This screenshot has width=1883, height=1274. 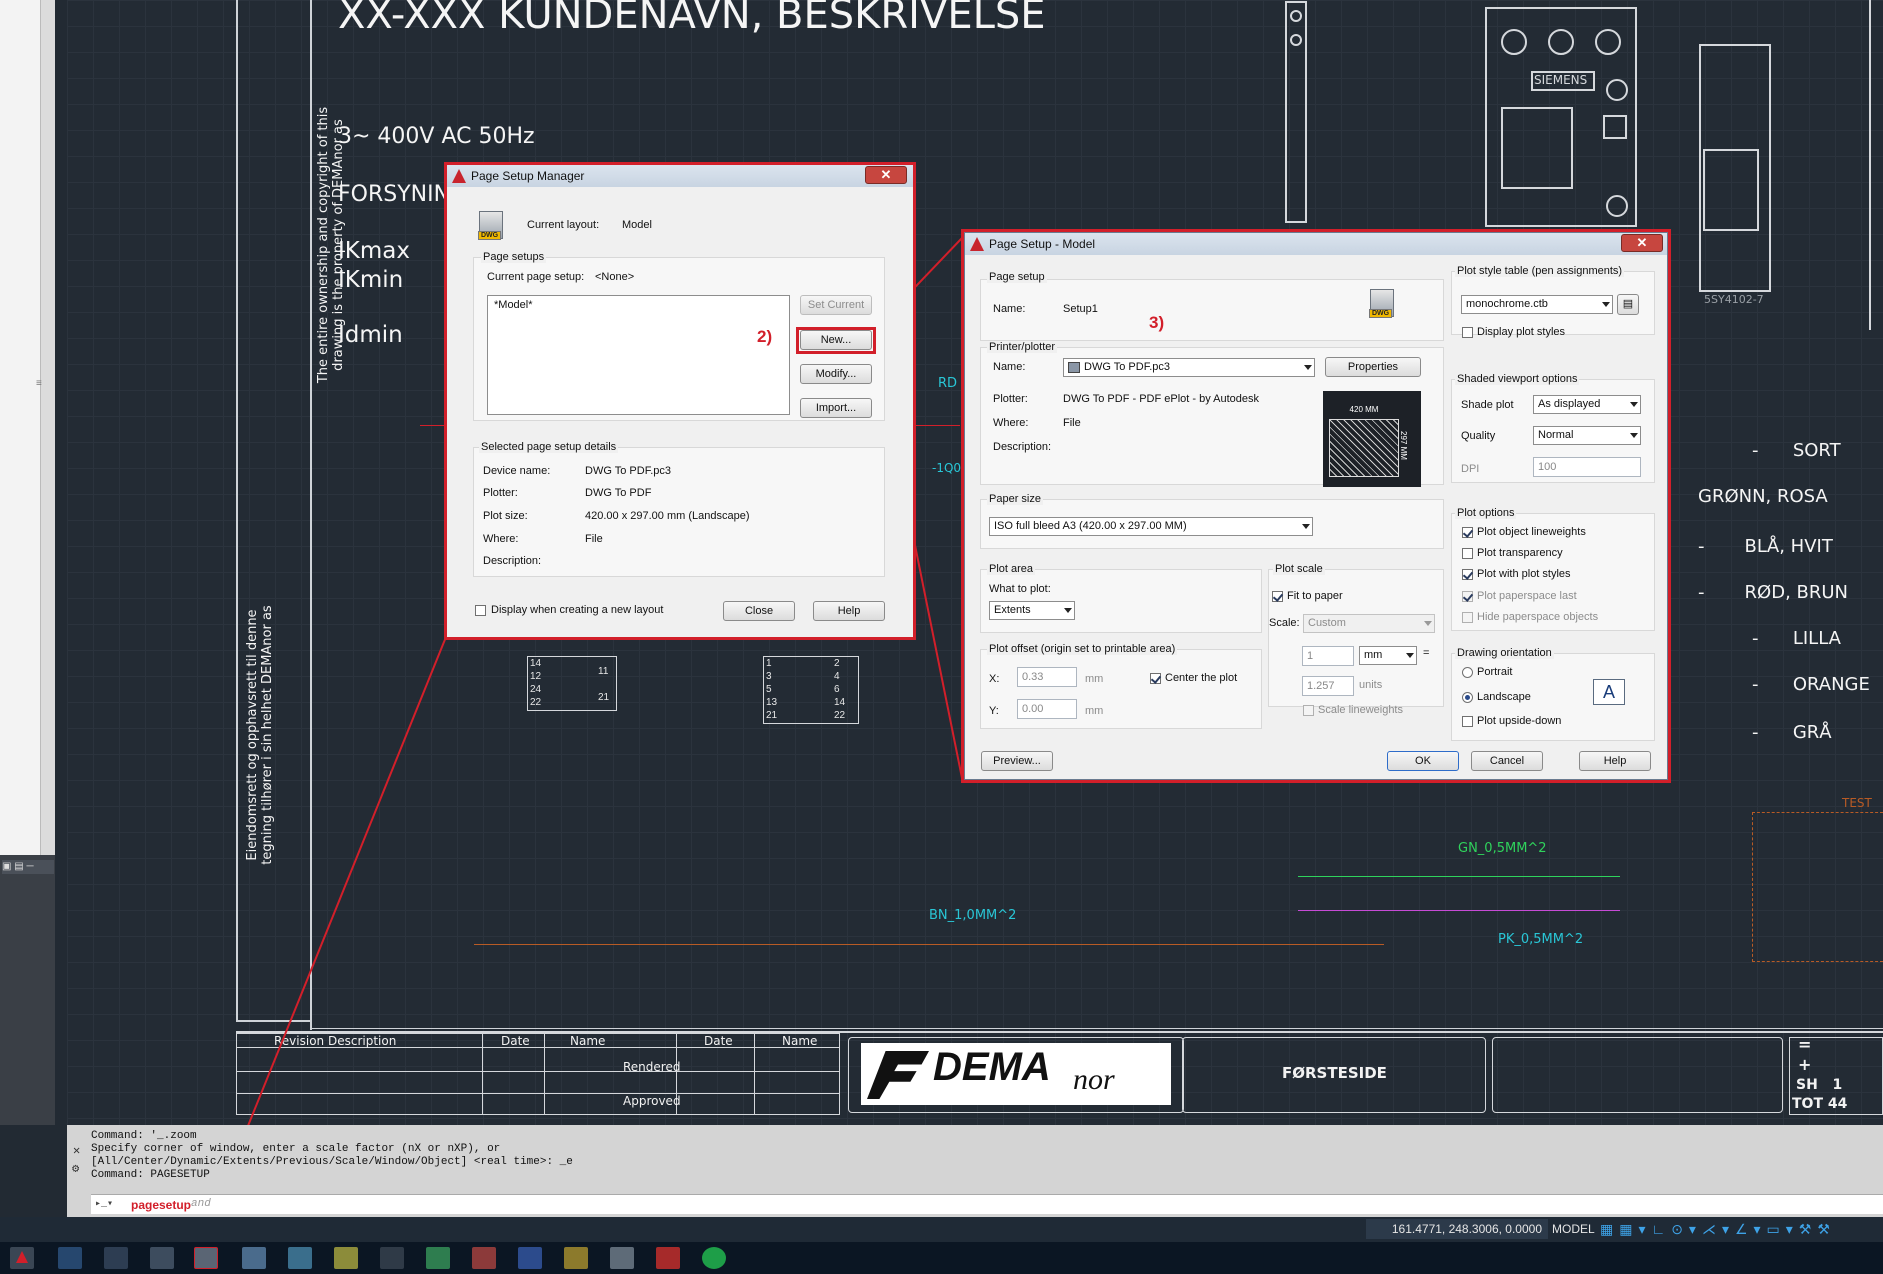 What do you see at coordinates (1080, 309) in the screenshot?
I see `ps-name-value: Setup1` at bounding box center [1080, 309].